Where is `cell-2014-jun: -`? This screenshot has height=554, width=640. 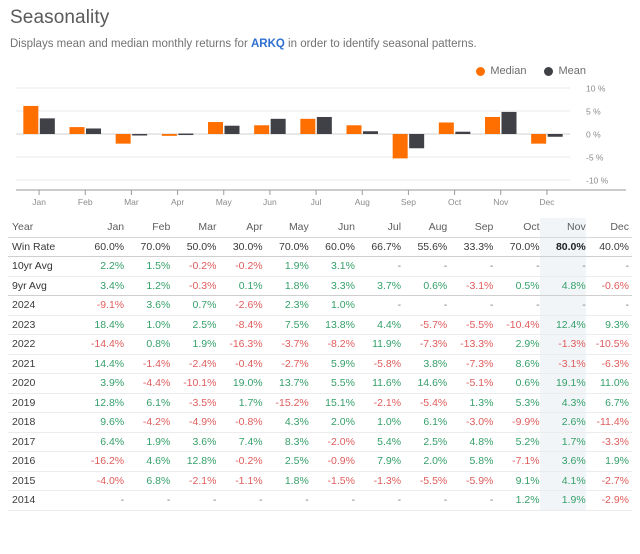
cell-2014-jun: - is located at coordinates (353, 500).